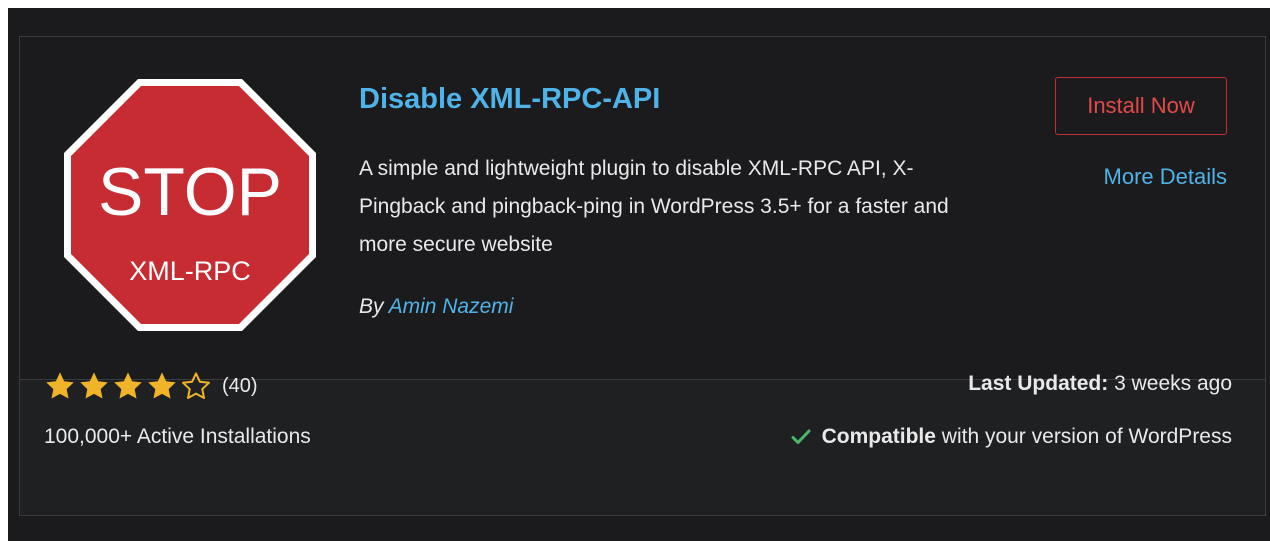 The width and height of the screenshot is (1270, 541). What do you see at coordinates (1083, 436) in the screenshot?
I see `compatible-text: with your version of WordPress` at bounding box center [1083, 436].